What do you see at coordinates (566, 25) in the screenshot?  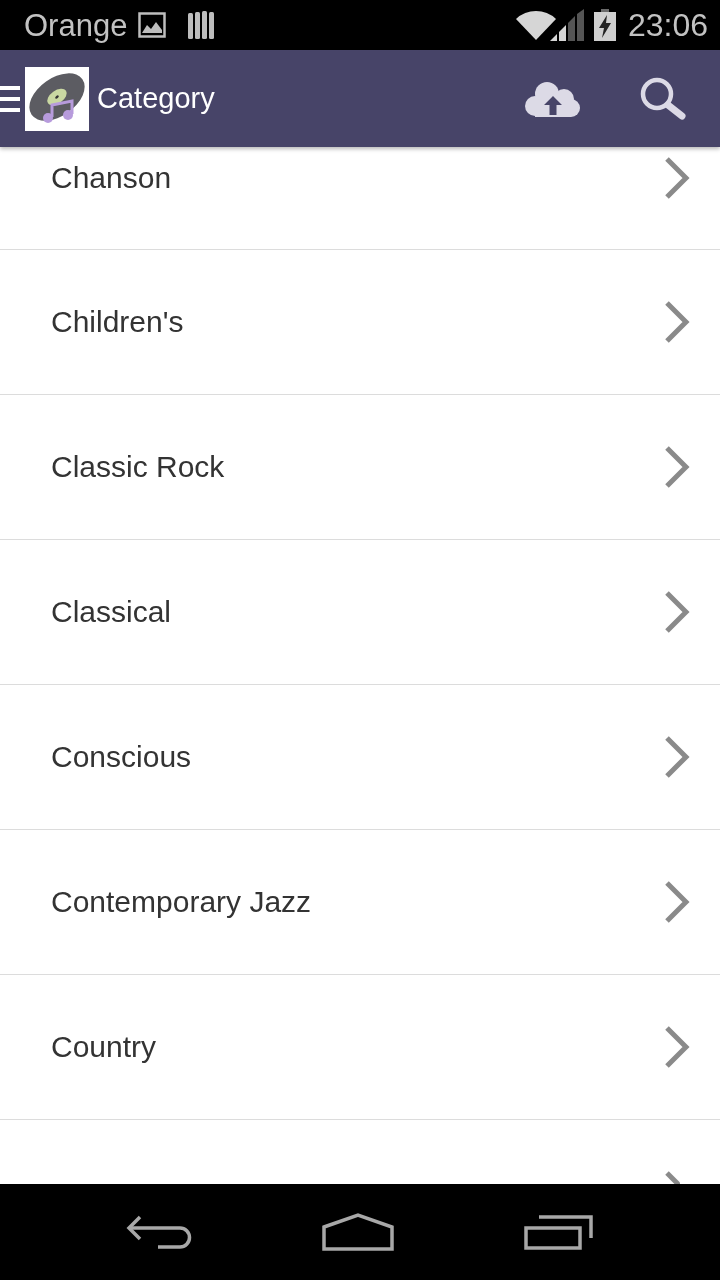 I see `signal-icon` at bounding box center [566, 25].